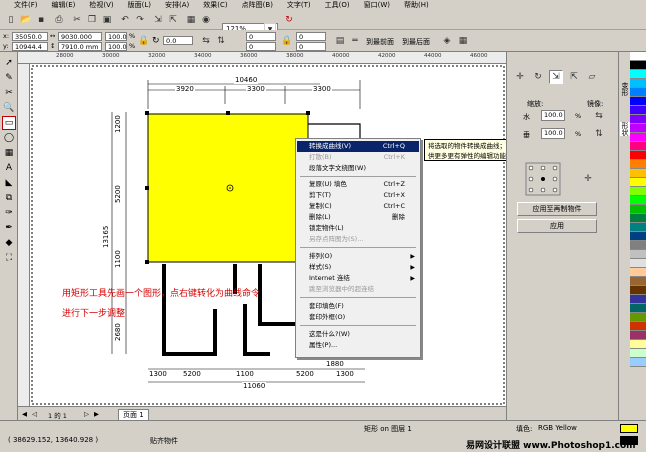 The width and height of the screenshot is (646, 452). Describe the element at coordinates (9, 78) in the screenshot. I see `shape-tool-icon: ✎` at that location.